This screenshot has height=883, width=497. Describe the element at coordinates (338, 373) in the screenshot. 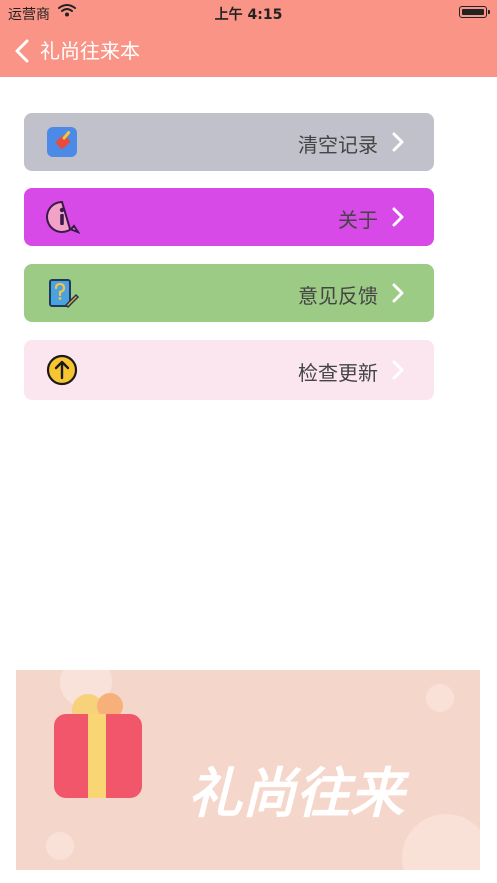

I see `check-update-label: 检查更新` at that location.